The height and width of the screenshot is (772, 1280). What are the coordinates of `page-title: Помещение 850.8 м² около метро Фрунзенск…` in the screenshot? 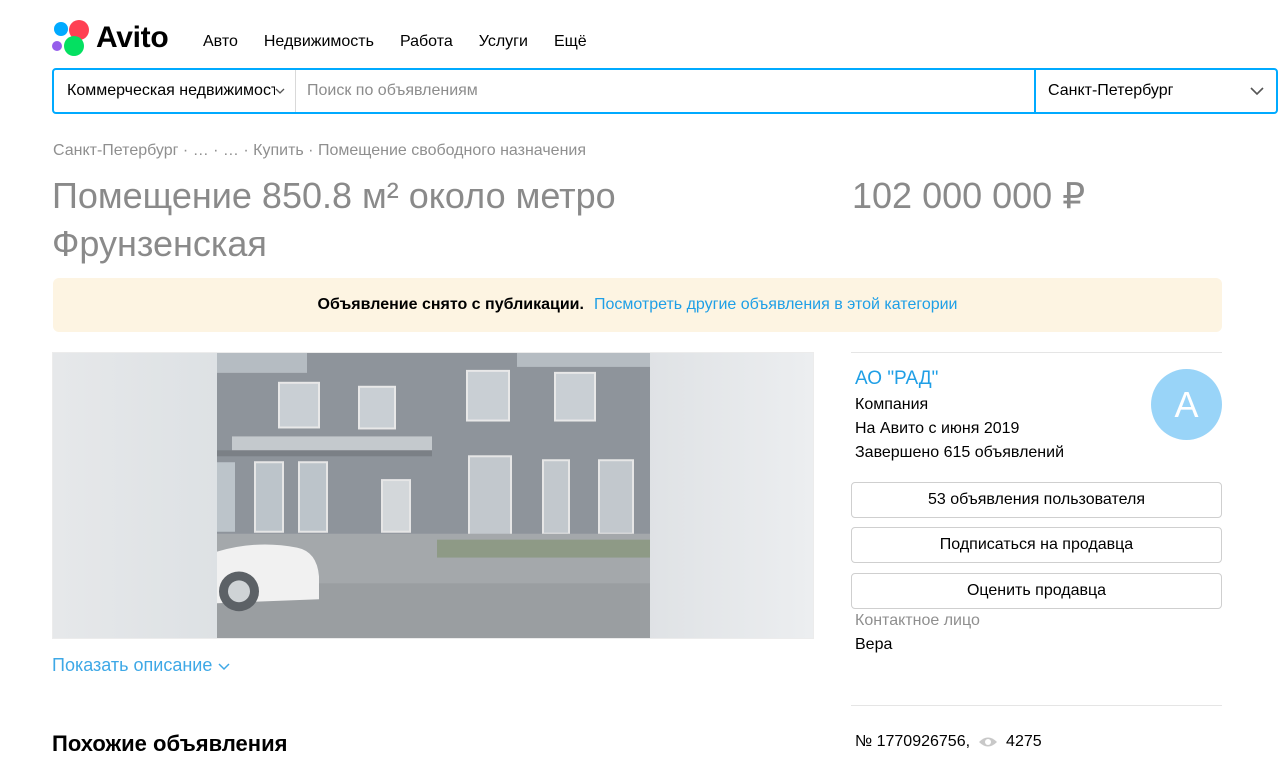 It's located at (334, 219).